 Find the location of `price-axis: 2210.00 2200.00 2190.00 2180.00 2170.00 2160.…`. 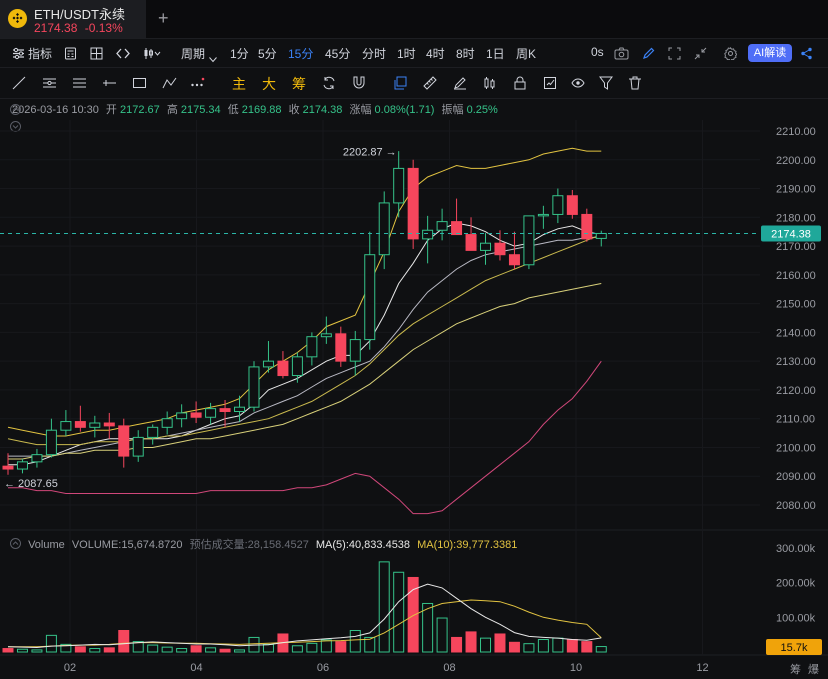

price-axis: 2210.00 2200.00 2190.00 2180.00 2170.00 2160.… is located at coordinates (796, 319).